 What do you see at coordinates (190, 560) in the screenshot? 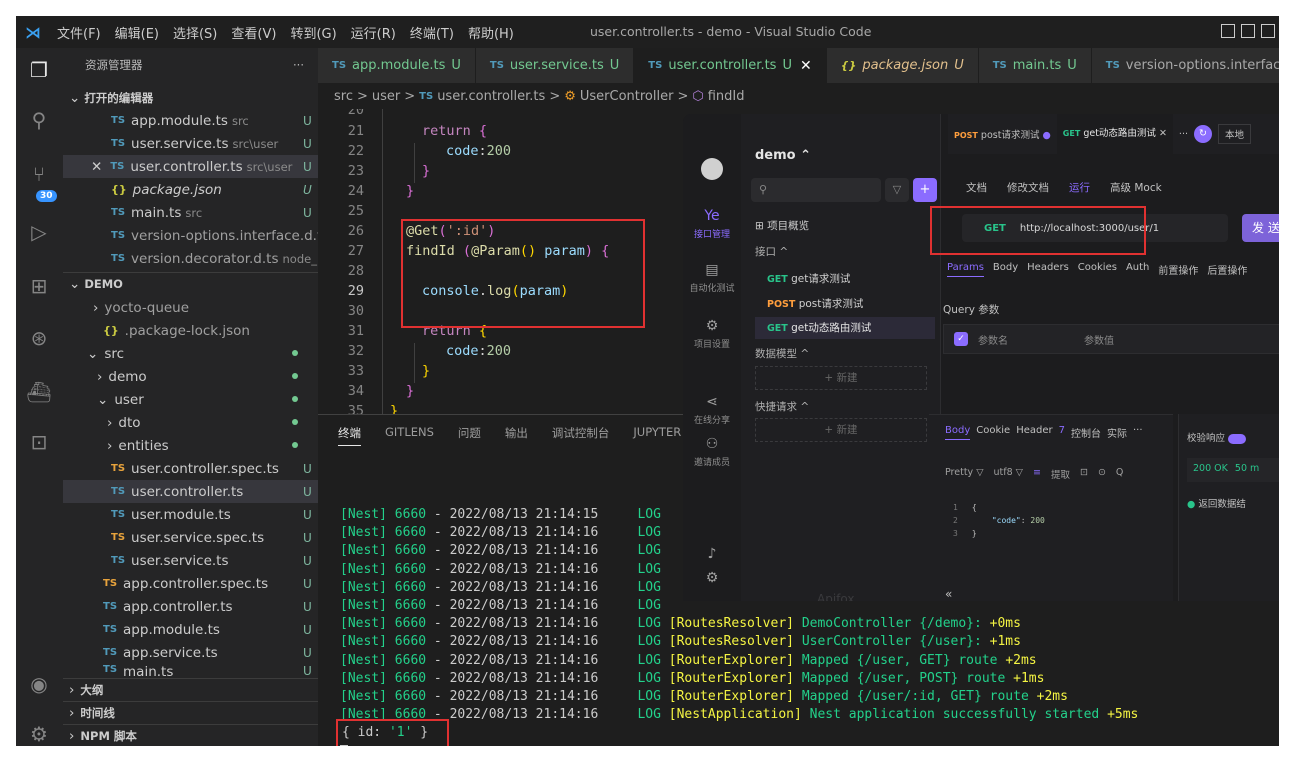
I see `tree-file: TS user.service.ts U` at bounding box center [190, 560].